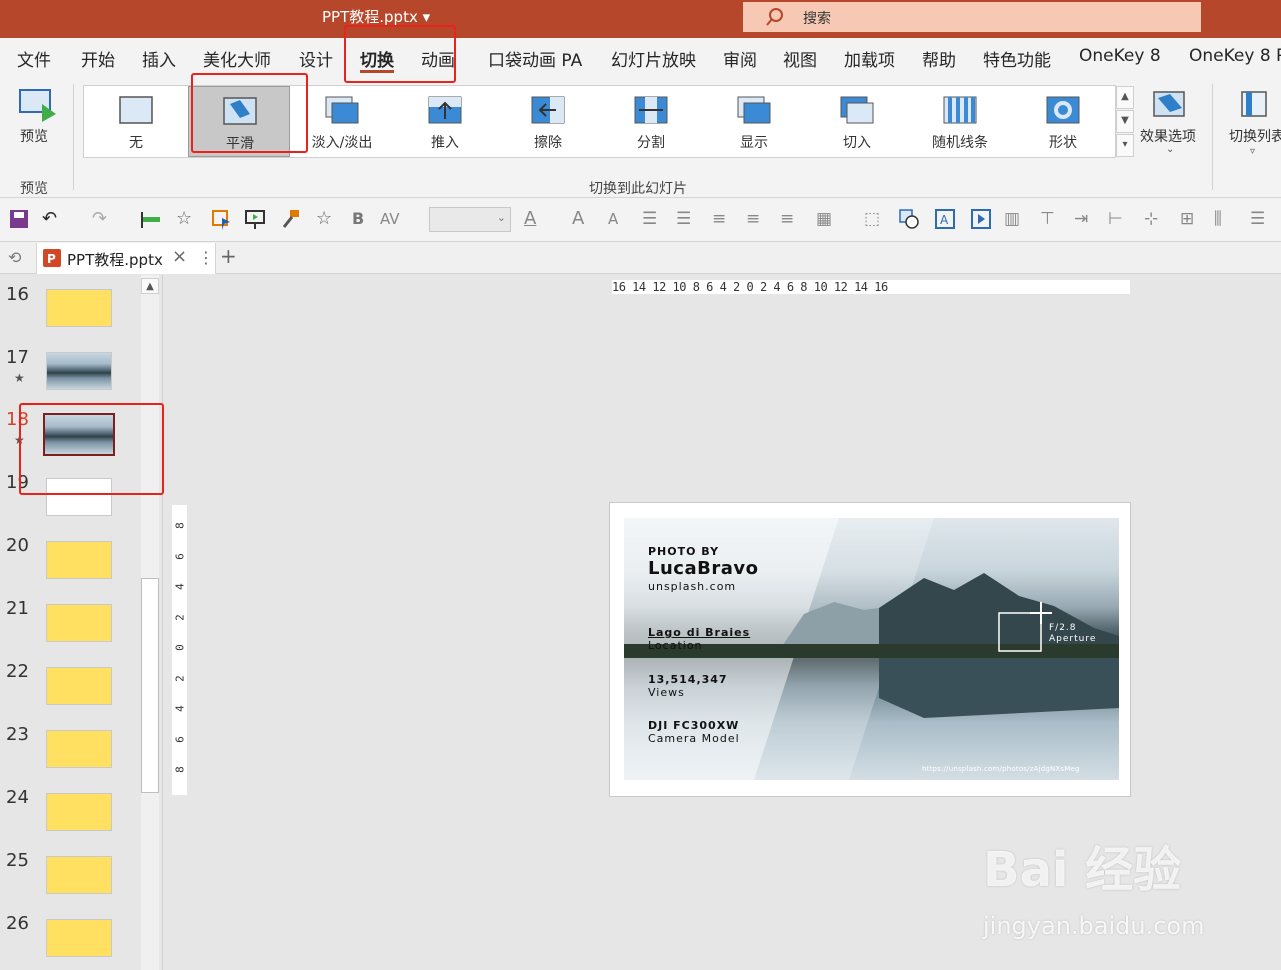 The height and width of the screenshot is (970, 1281). What do you see at coordinates (53, 219) in the screenshot?
I see `undo-icon: ↶` at bounding box center [53, 219].